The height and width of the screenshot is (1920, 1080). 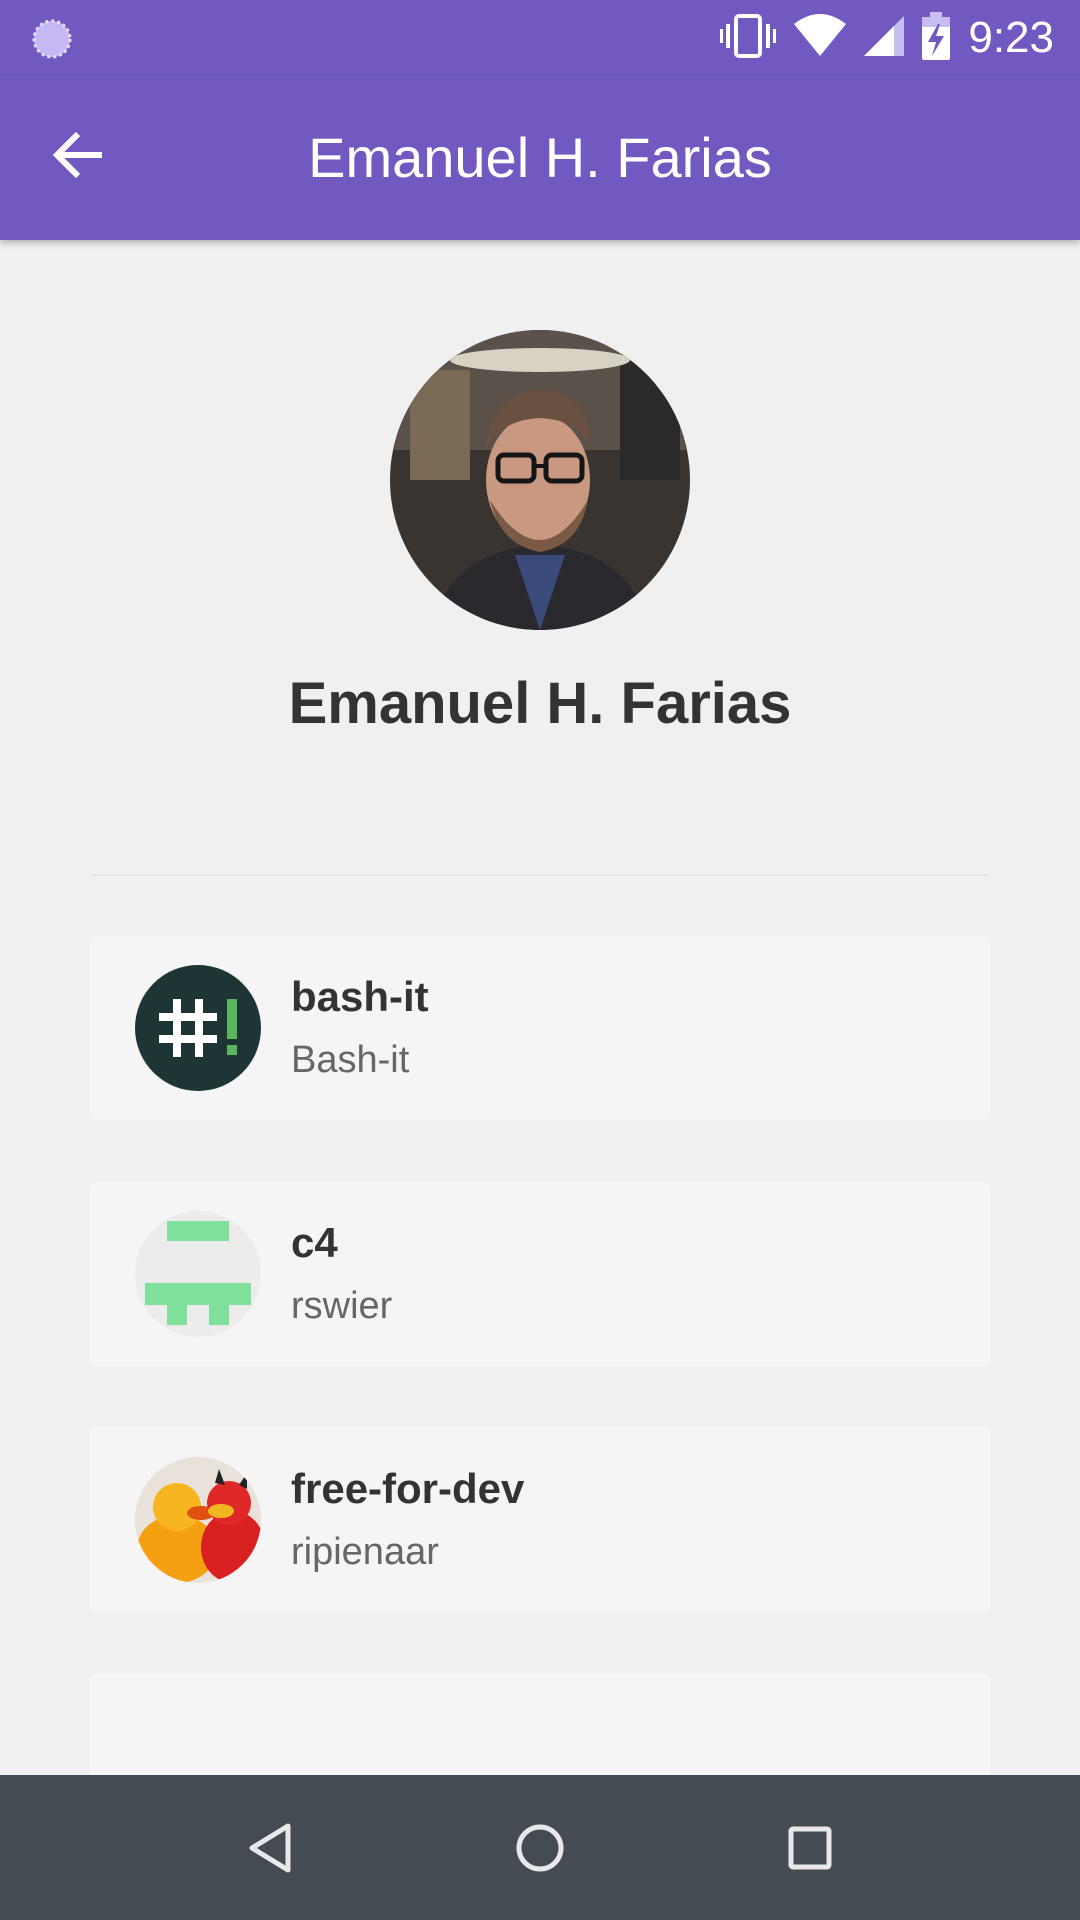 I want to click on status-bar: 9:23, so click(x=540, y=37).